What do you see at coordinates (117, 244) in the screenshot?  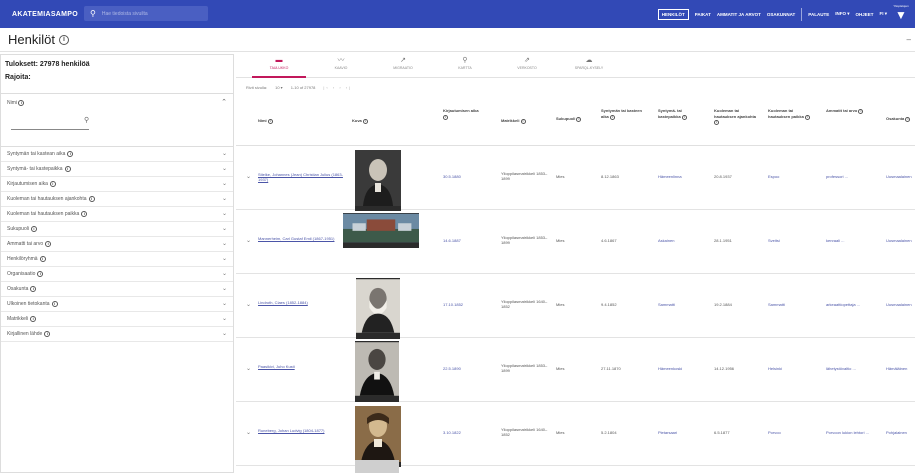 I see `facet-item: Ammatti tai arvo i ⌄` at bounding box center [117, 244].